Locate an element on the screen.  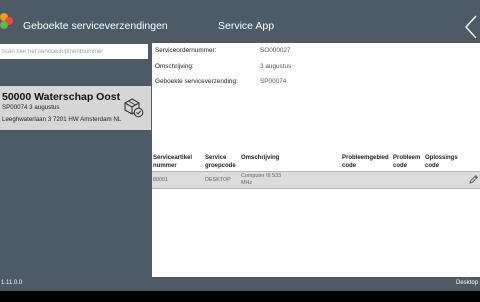
shipment-search-input is located at coordinates (74, 51).